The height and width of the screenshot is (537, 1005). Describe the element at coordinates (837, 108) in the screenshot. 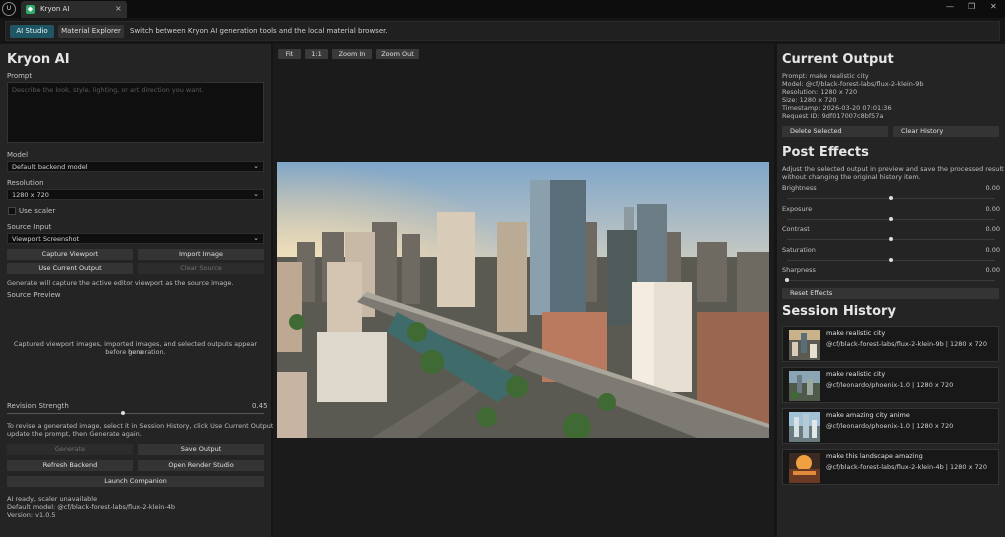

I see `output-timestamp: Timestamp: 2026-03-20 07:01:36` at that location.